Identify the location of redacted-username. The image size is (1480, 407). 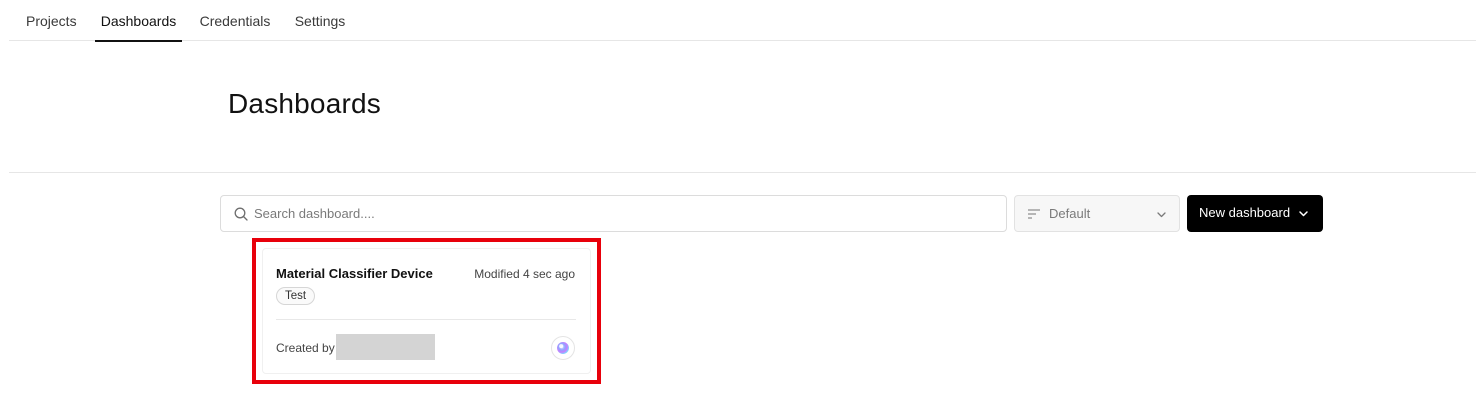
(385, 347).